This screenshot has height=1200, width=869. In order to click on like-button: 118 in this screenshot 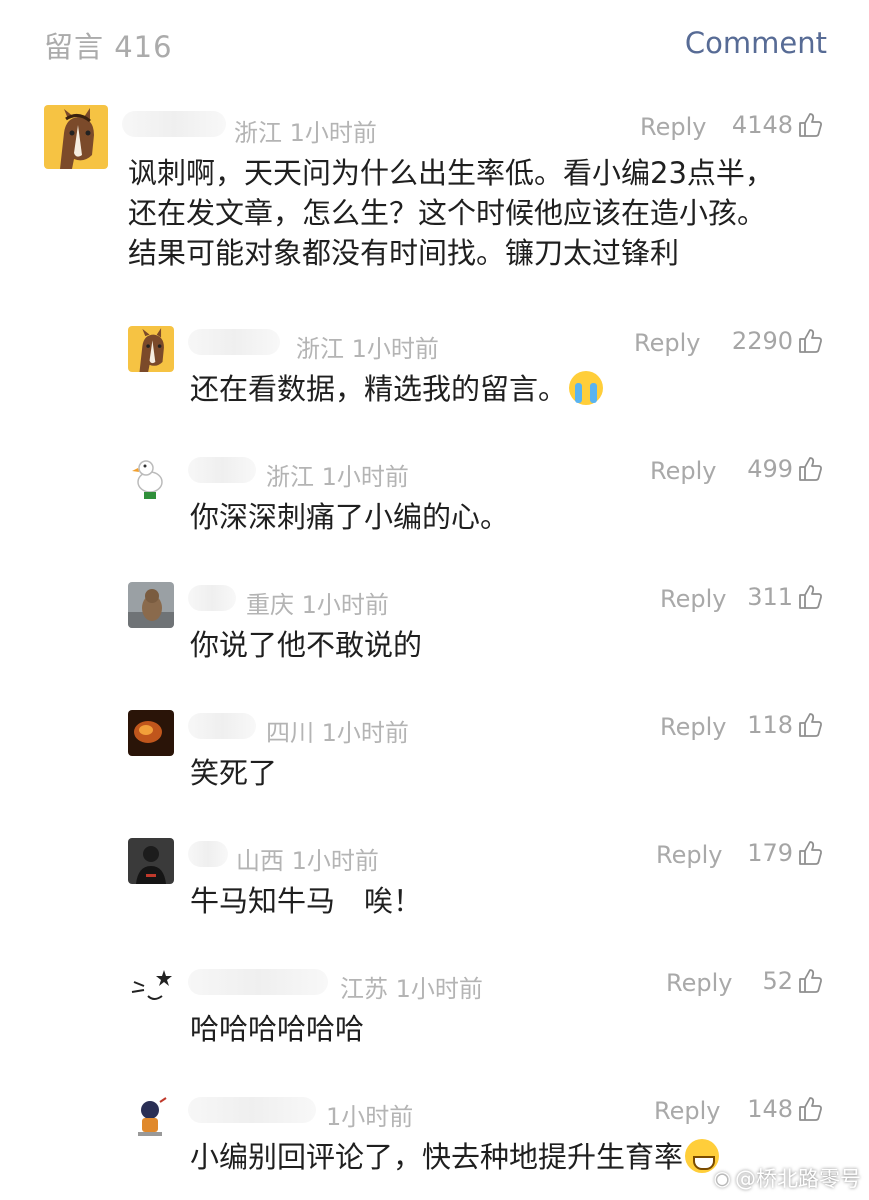, I will do `click(785, 725)`.